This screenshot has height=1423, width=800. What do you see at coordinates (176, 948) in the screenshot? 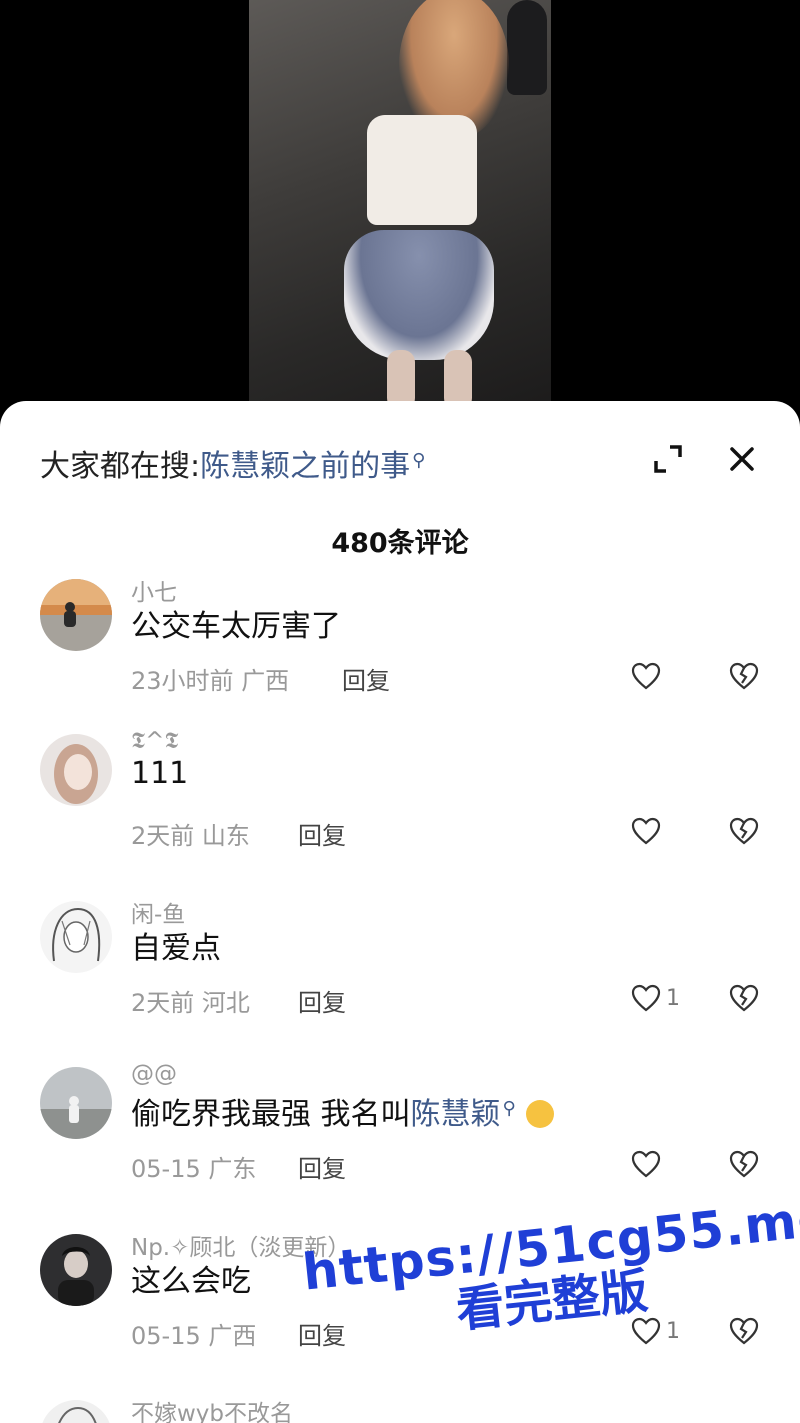
I see `comment-text: 自爱点` at bounding box center [176, 948].